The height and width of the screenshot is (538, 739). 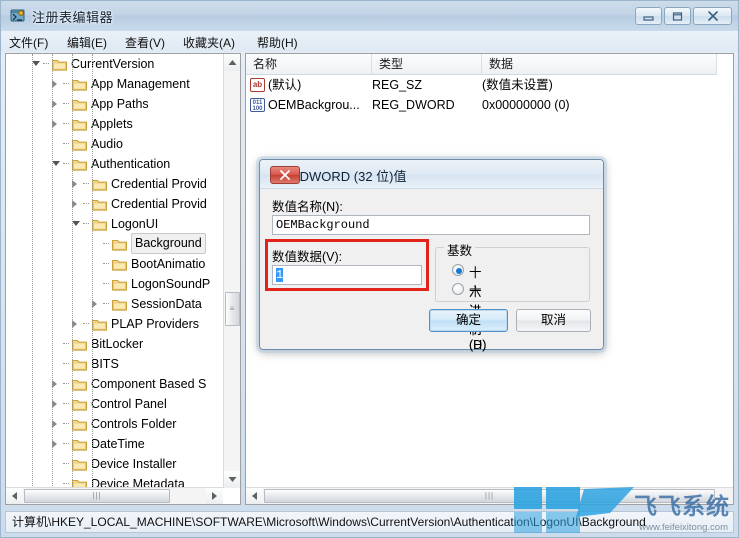 What do you see at coordinates (115, 224) in the screenshot?
I see `tree-node-logonui: LogonUI` at bounding box center [115, 224].